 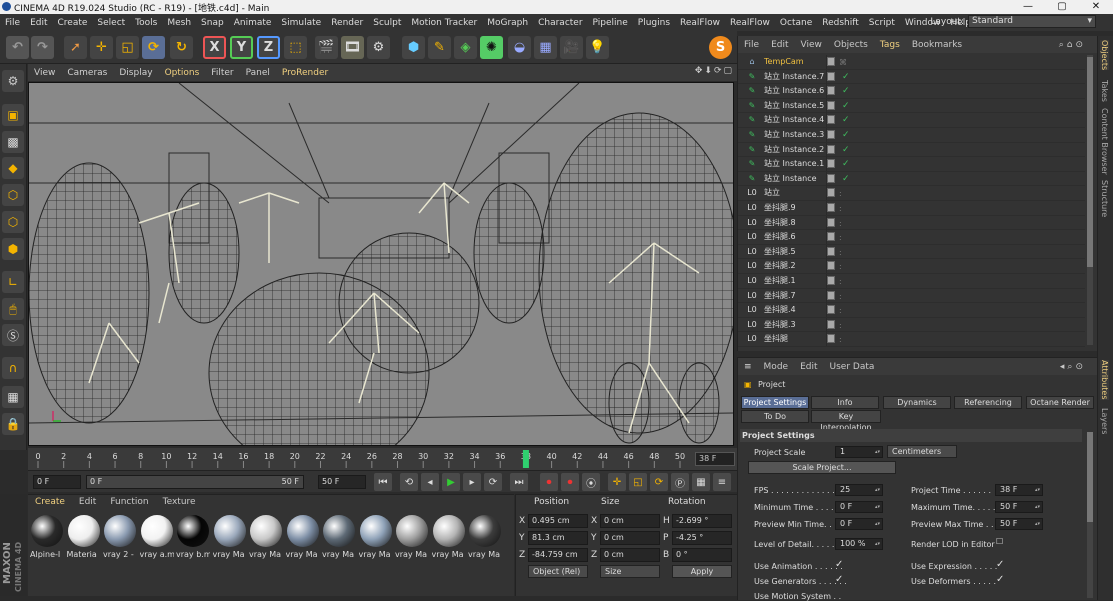 What do you see at coordinates (268, 47) in the screenshot?
I see `z-axis-icon: Z` at bounding box center [268, 47].